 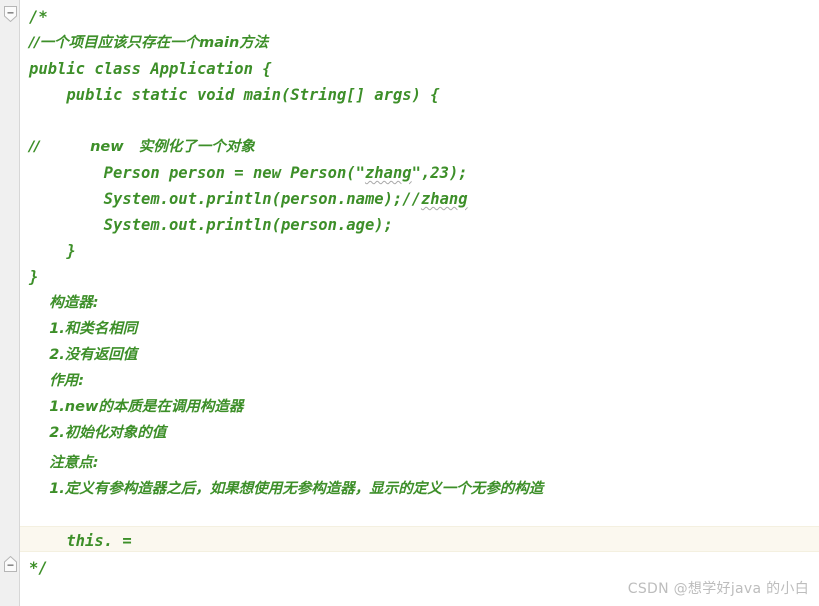 I want to click on code-line: //一个项目应该只存在一个main方法, so click(x=419, y=43).